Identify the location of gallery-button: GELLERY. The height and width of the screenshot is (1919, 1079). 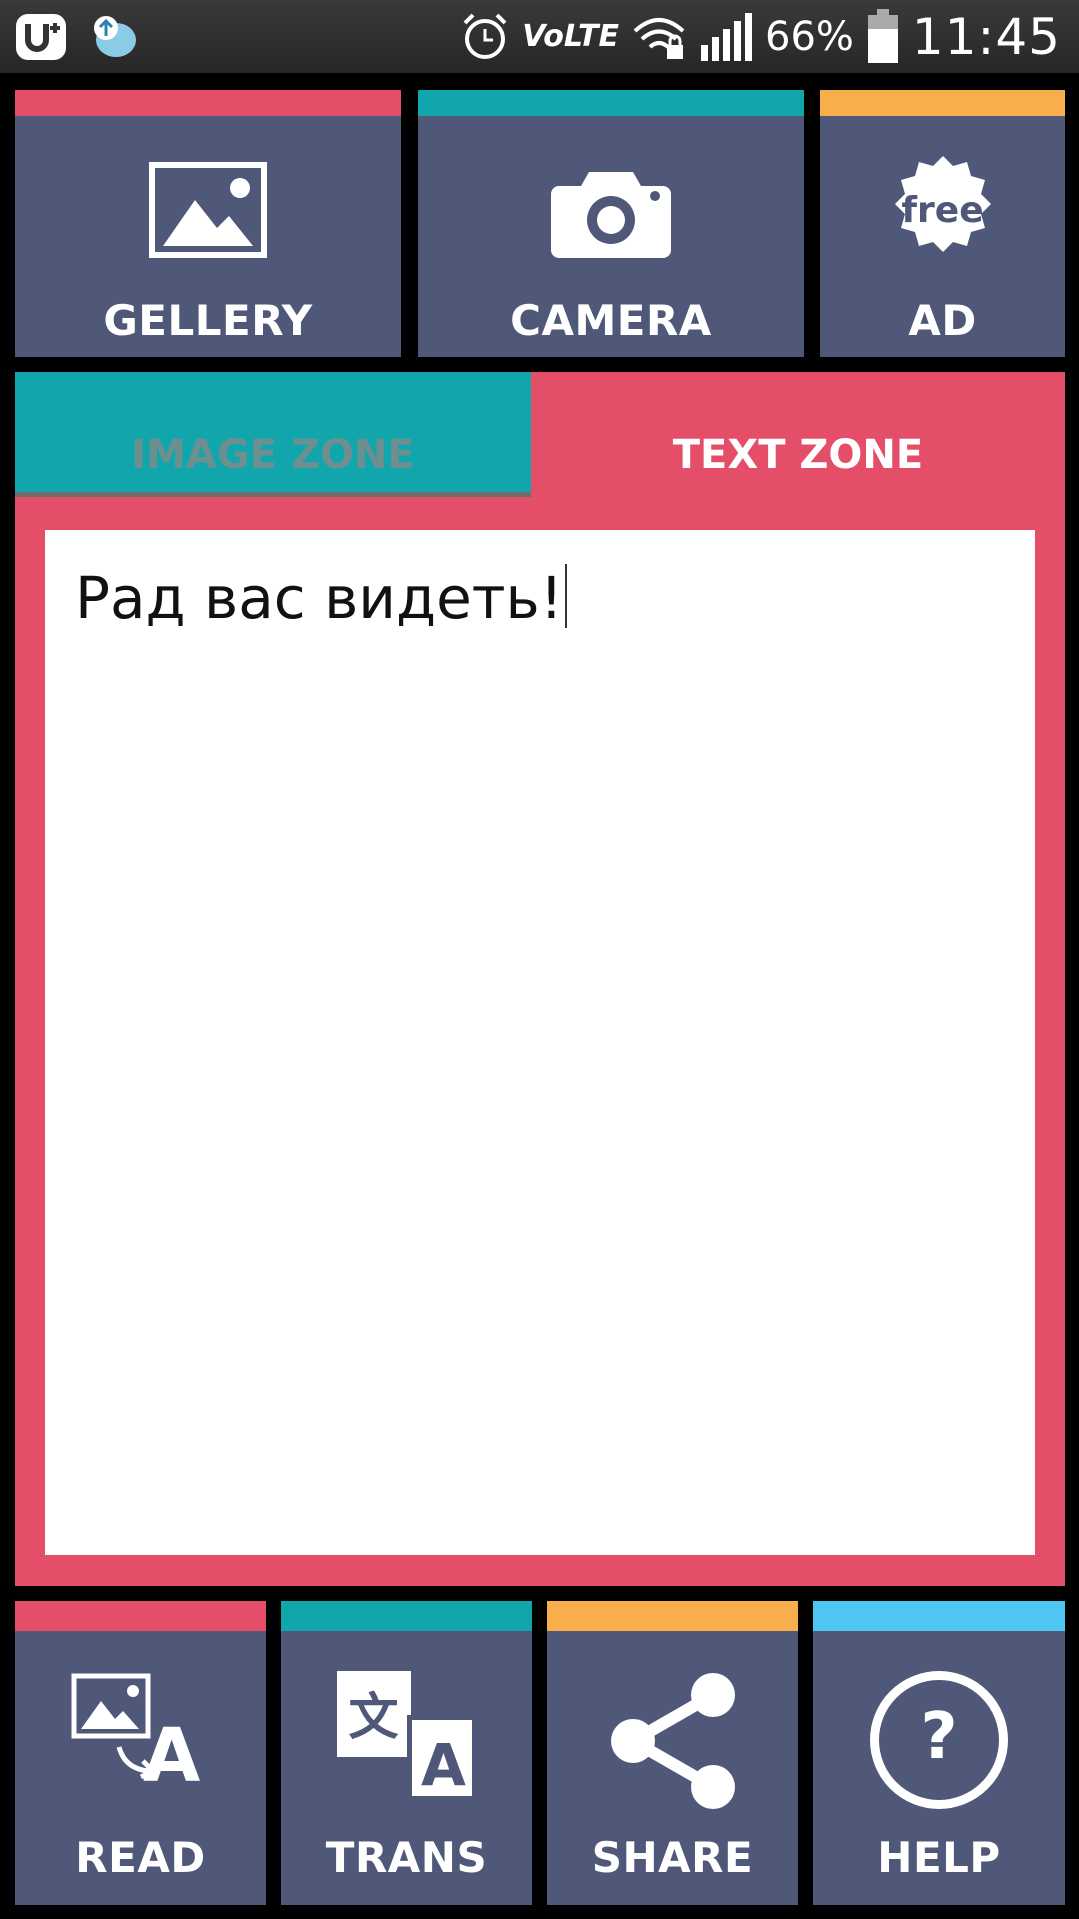
(208, 223).